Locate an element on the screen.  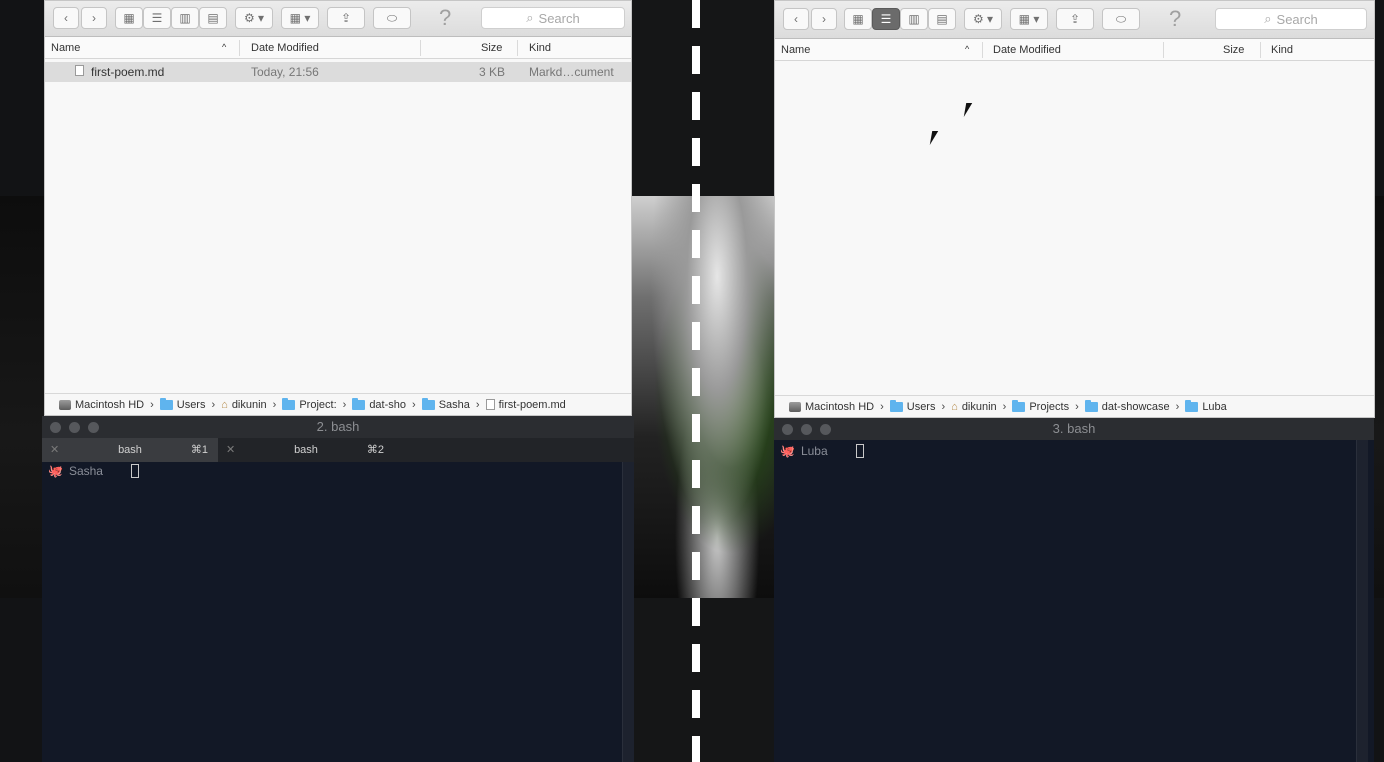
path-item: Project: is located at coordinates (309, 404).